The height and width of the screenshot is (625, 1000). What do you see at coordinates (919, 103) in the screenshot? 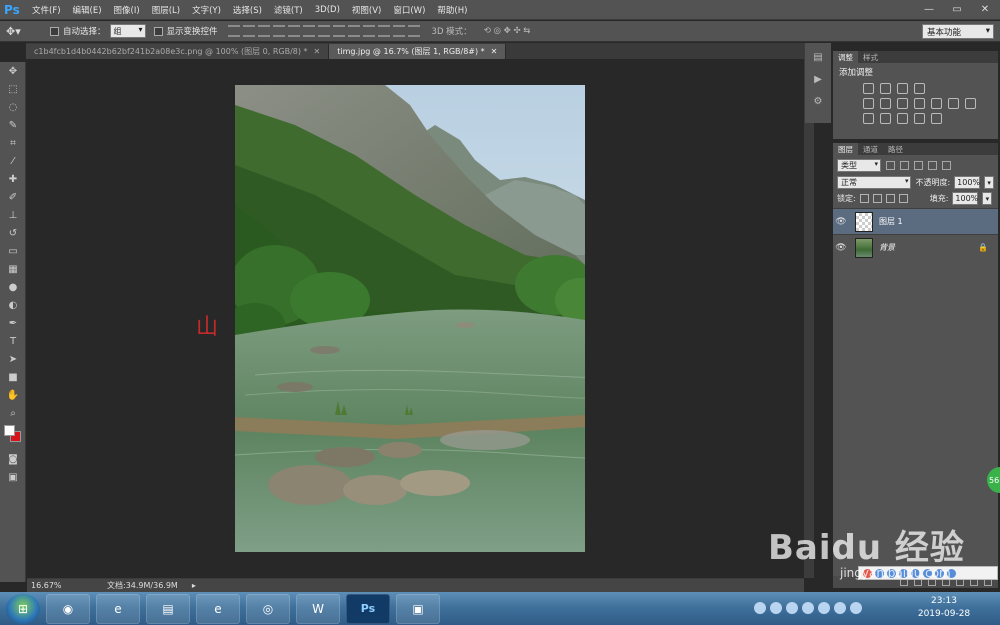
I see `black-white-icon` at bounding box center [919, 103].